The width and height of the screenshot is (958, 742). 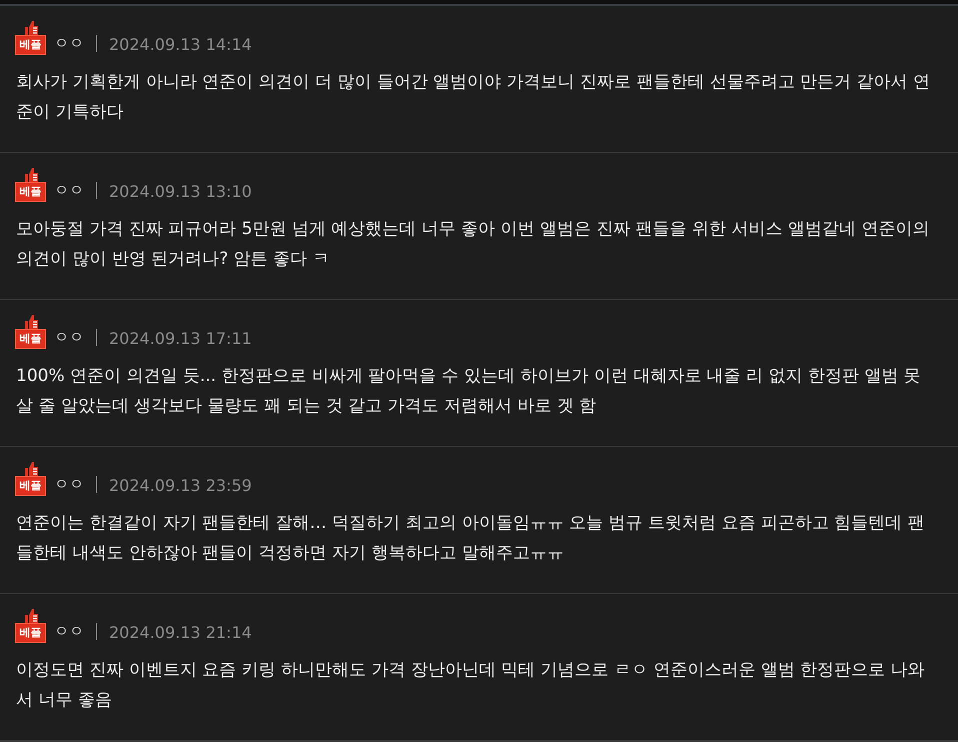 I want to click on comment-date: 2024.09.13 21:14, so click(x=180, y=632).